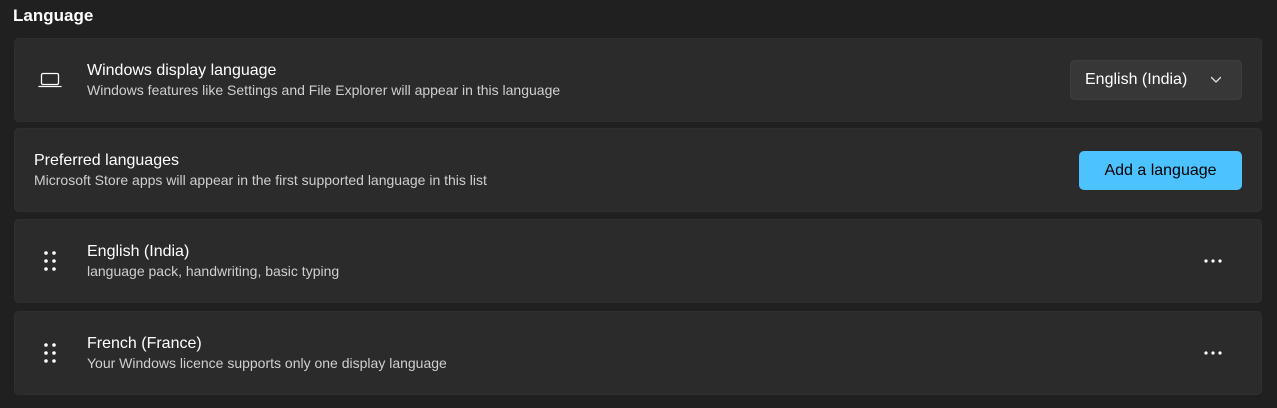 The image size is (1277, 408). I want to click on display-language-dropdown: English (India), so click(1156, 80).